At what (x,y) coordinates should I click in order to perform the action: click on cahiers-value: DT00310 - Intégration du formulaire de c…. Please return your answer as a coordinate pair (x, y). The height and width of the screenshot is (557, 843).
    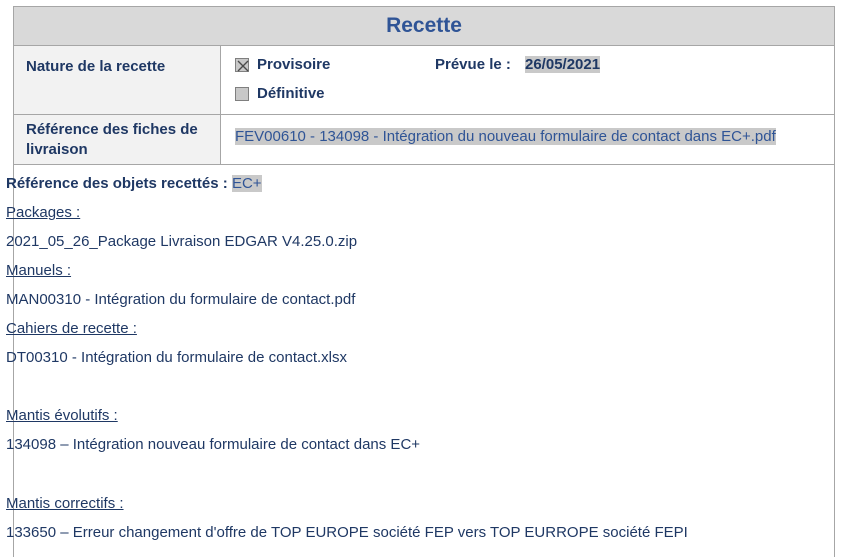
    Looking at the image, I should click on (177, 357).